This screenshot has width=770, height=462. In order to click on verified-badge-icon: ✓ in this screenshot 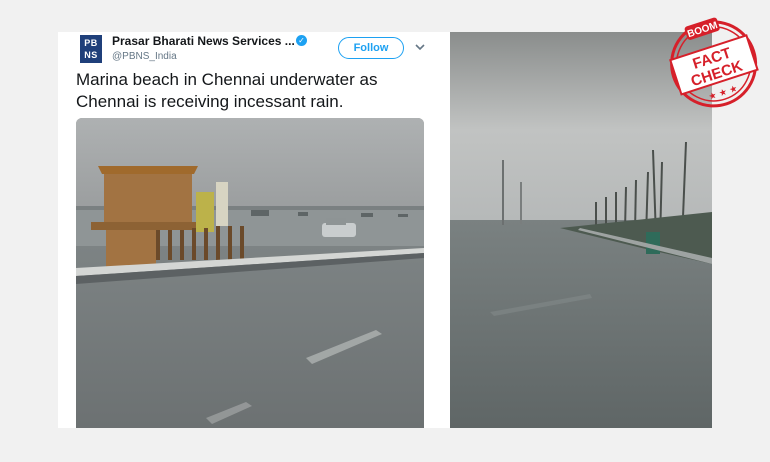, I will do `click(301, 40)`.